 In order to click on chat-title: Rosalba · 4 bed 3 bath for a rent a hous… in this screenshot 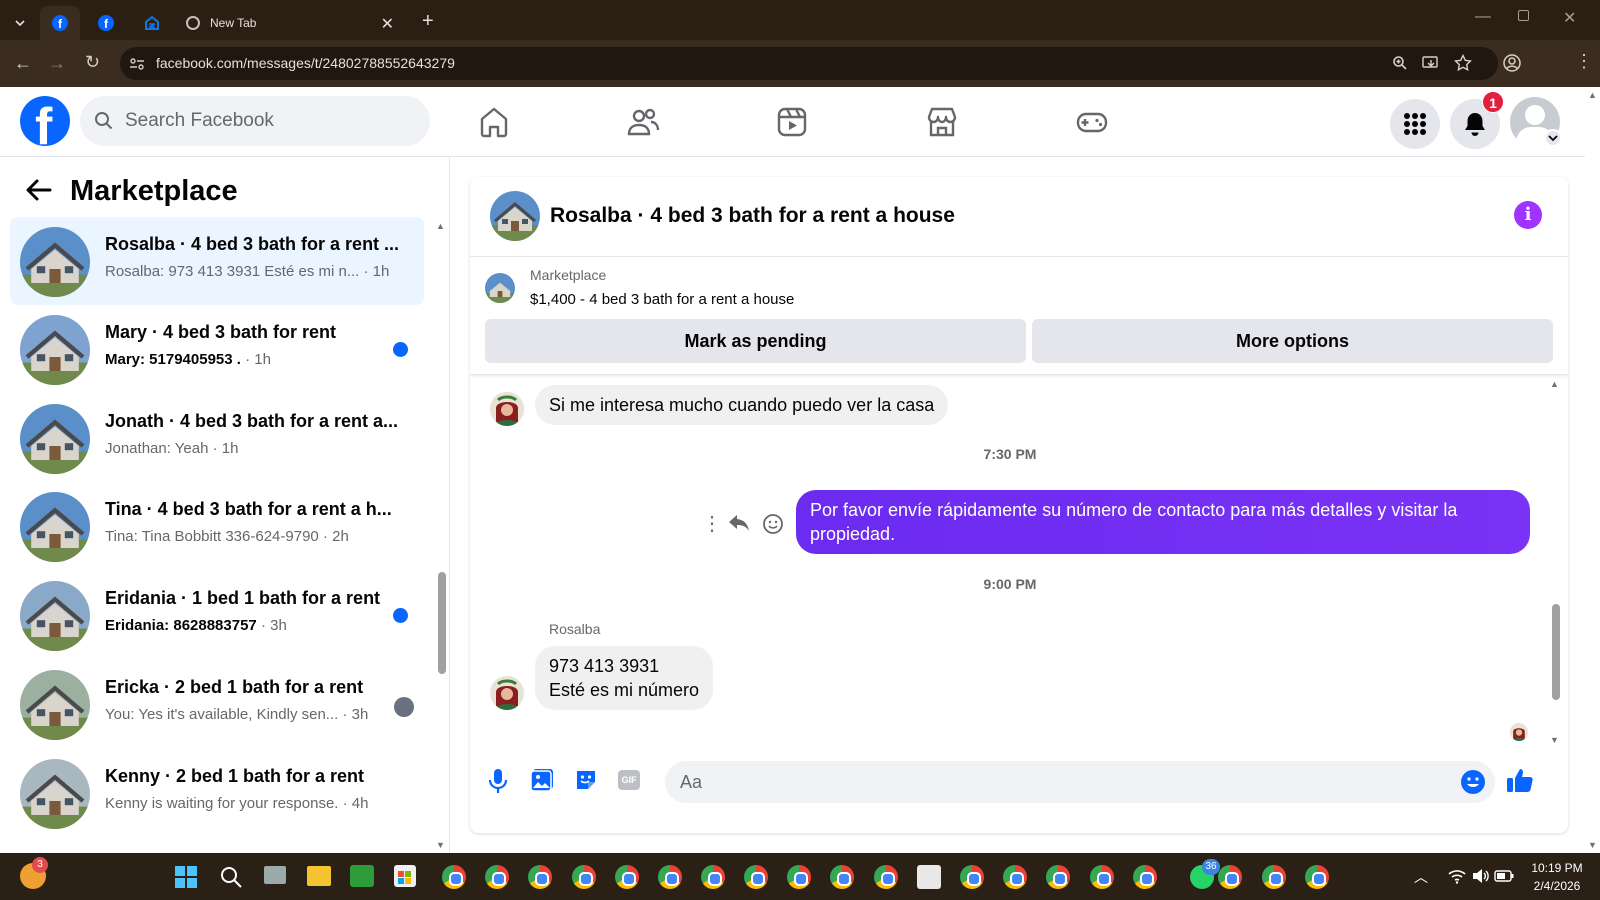, I will do `click(752, 216)`.